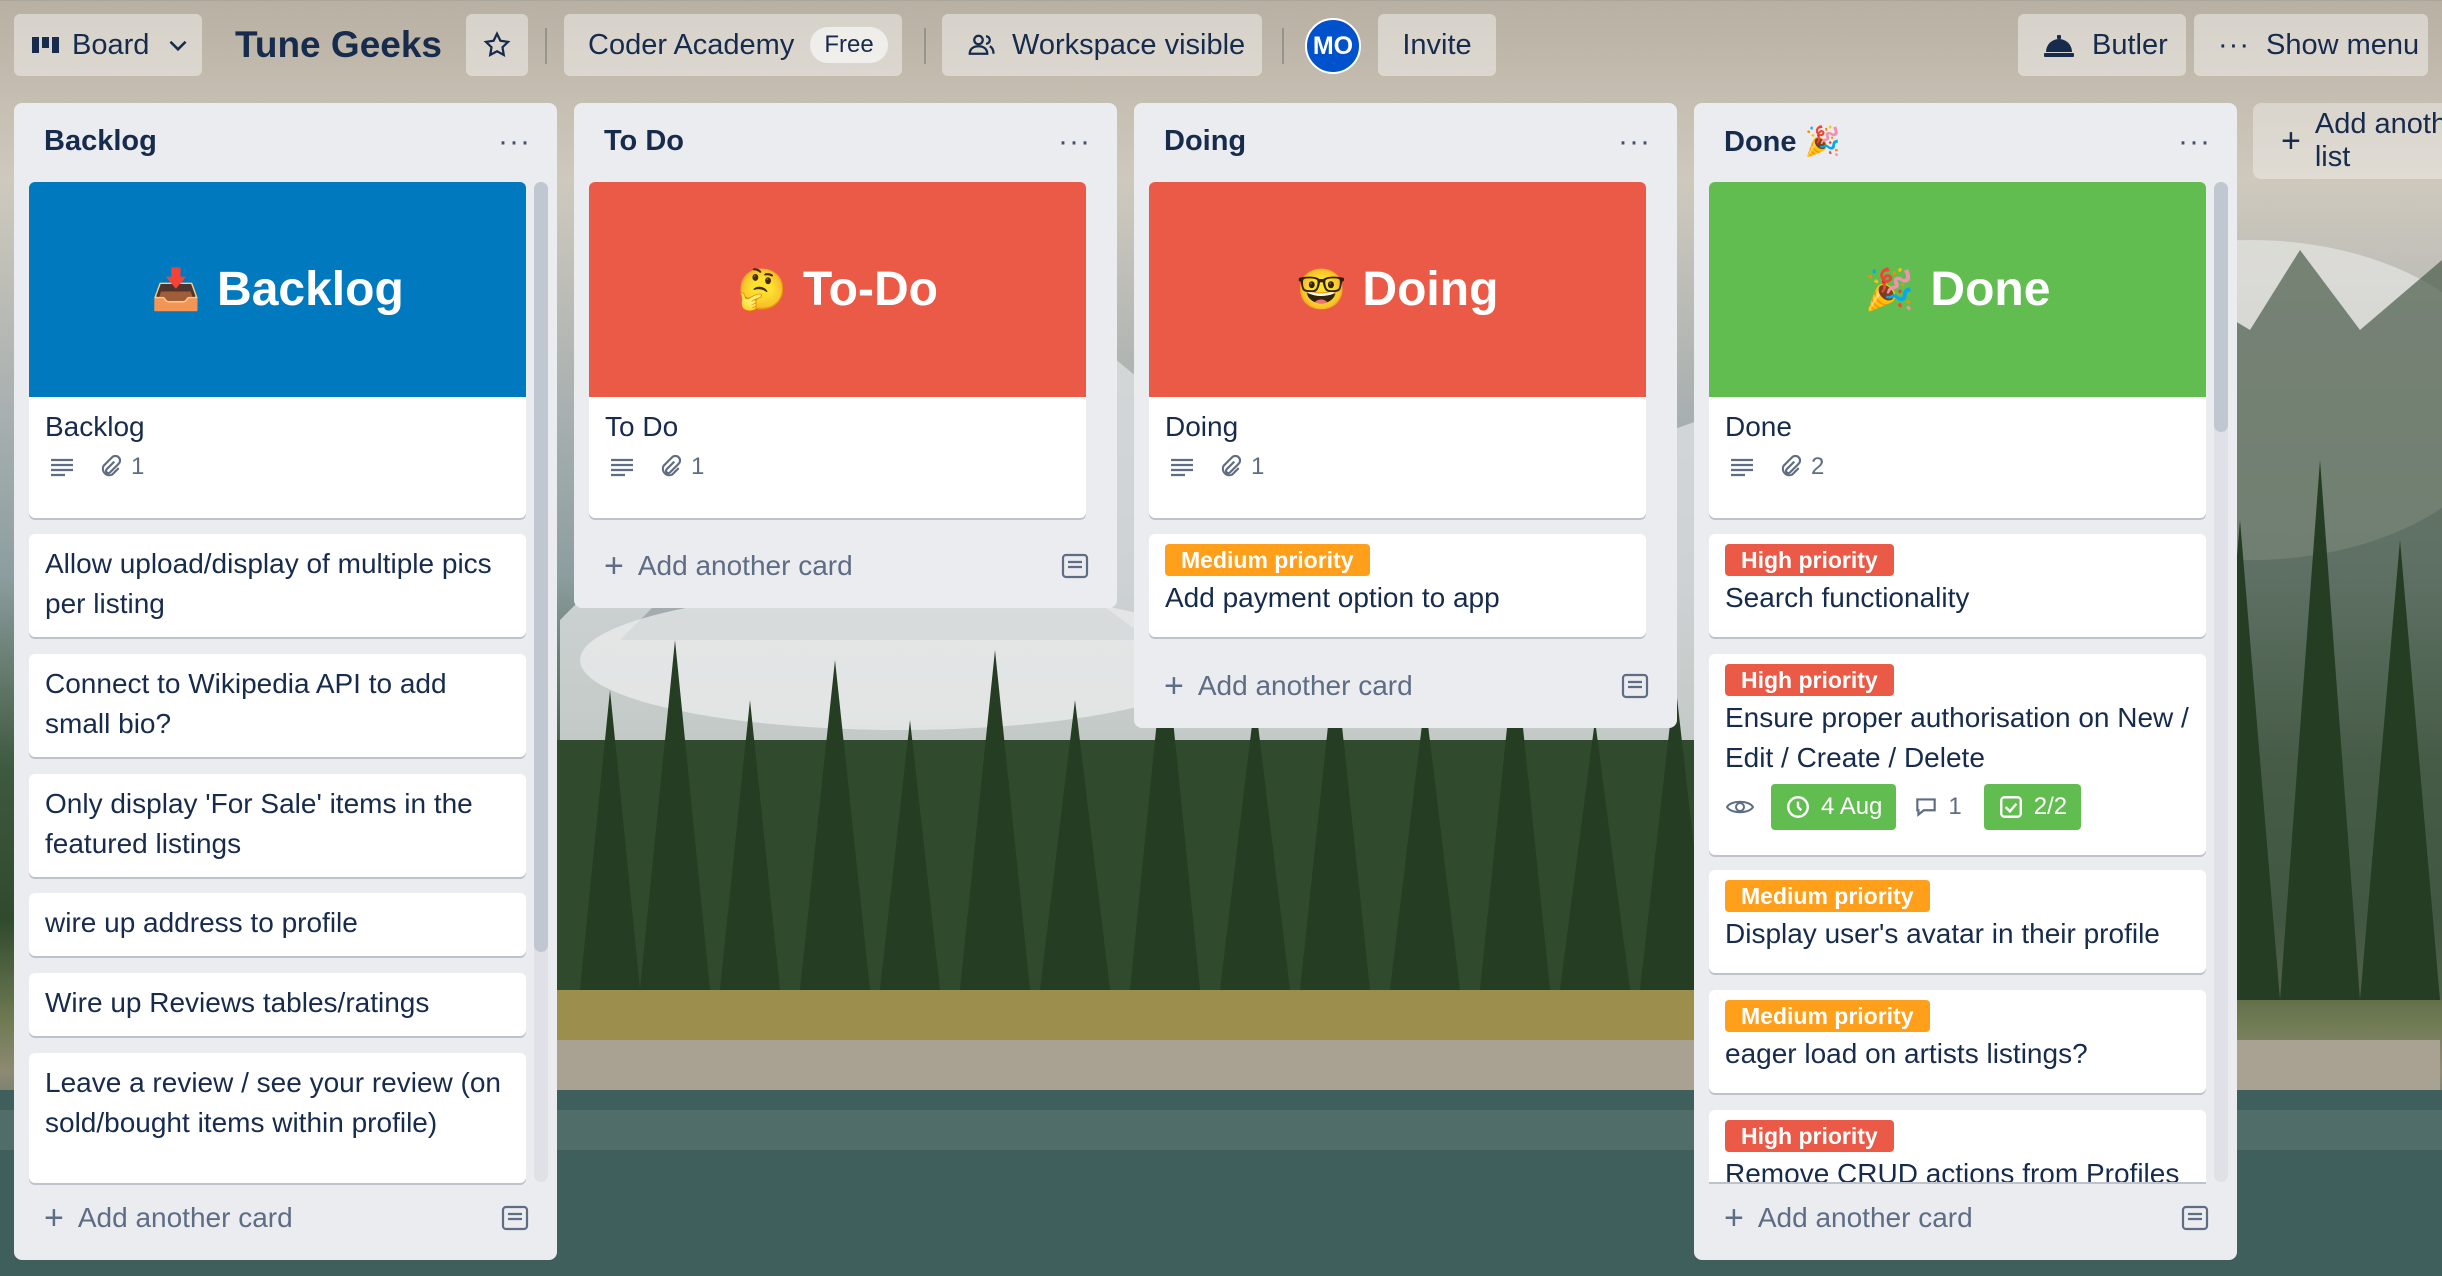  Describe the element at coordinates (1332, 597) in the screenshot. I see `card-title: Add payment option to app` at that location.